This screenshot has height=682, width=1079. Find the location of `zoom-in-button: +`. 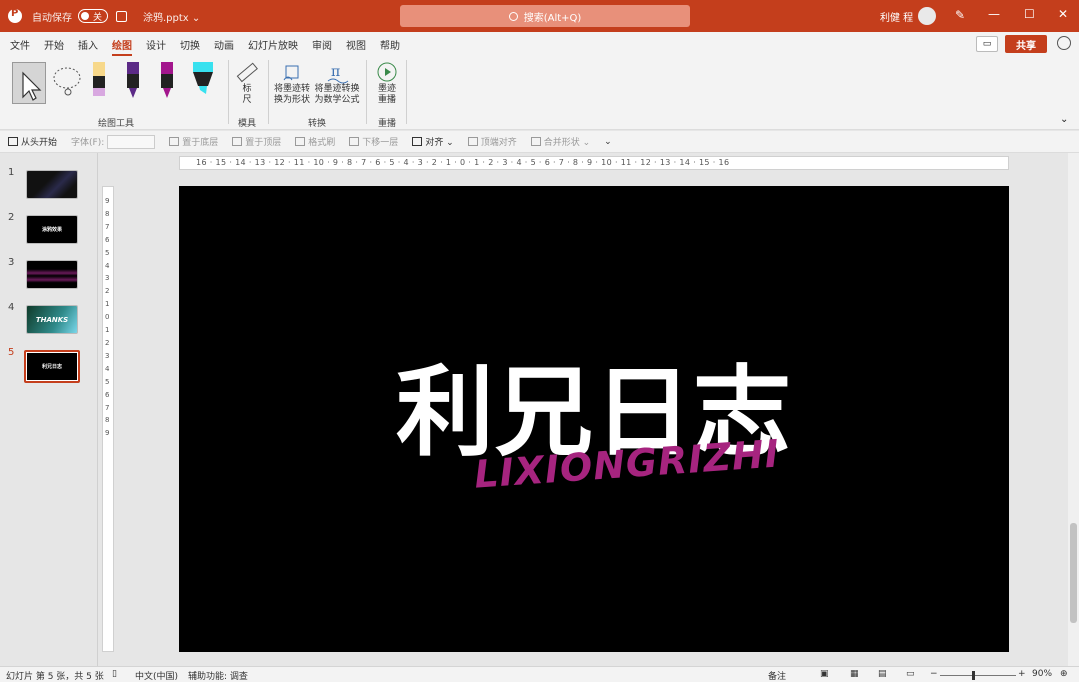

zoom-in-button: + is located at coordinates (1022, 674).